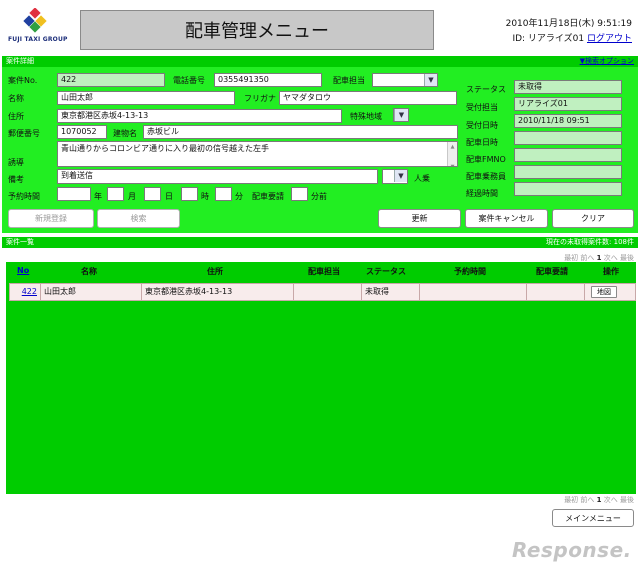 The width and height of the screenshot is (640, 572). Describe the element at coordinates (20, 61) in the screenshot. I see `case-detail-title: 案件詳細` at that location.